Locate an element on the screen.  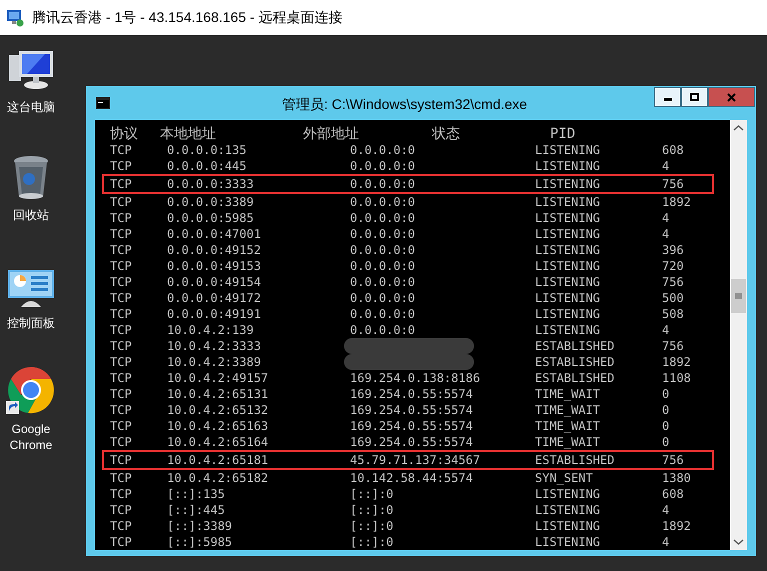
column-header: PID is located at coordinates (563, 134).